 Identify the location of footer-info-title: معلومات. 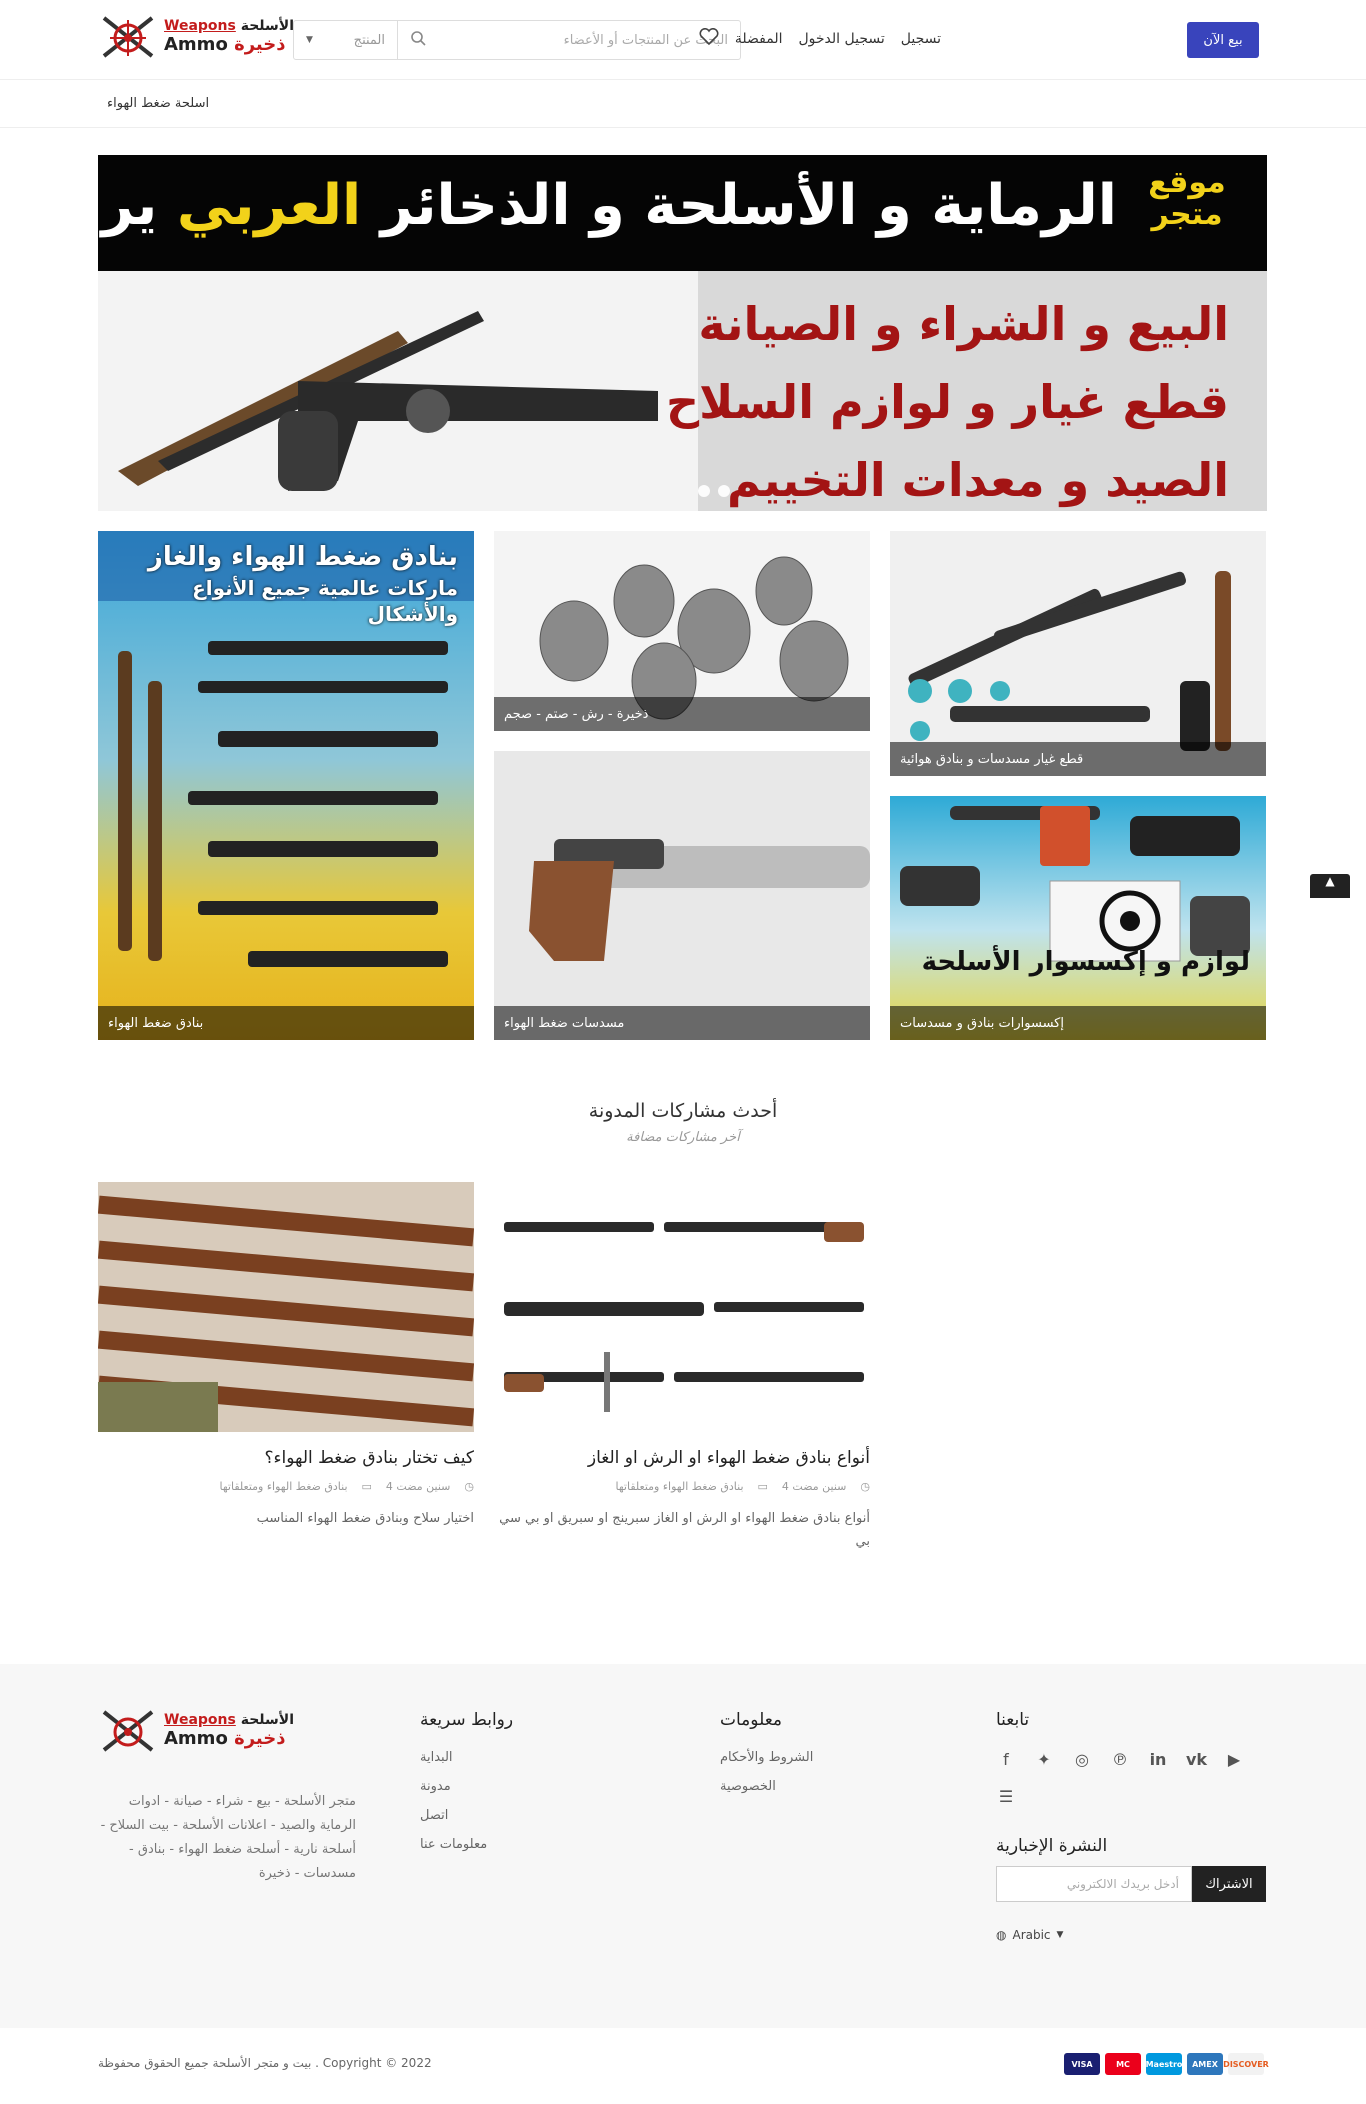
(751, 1720).